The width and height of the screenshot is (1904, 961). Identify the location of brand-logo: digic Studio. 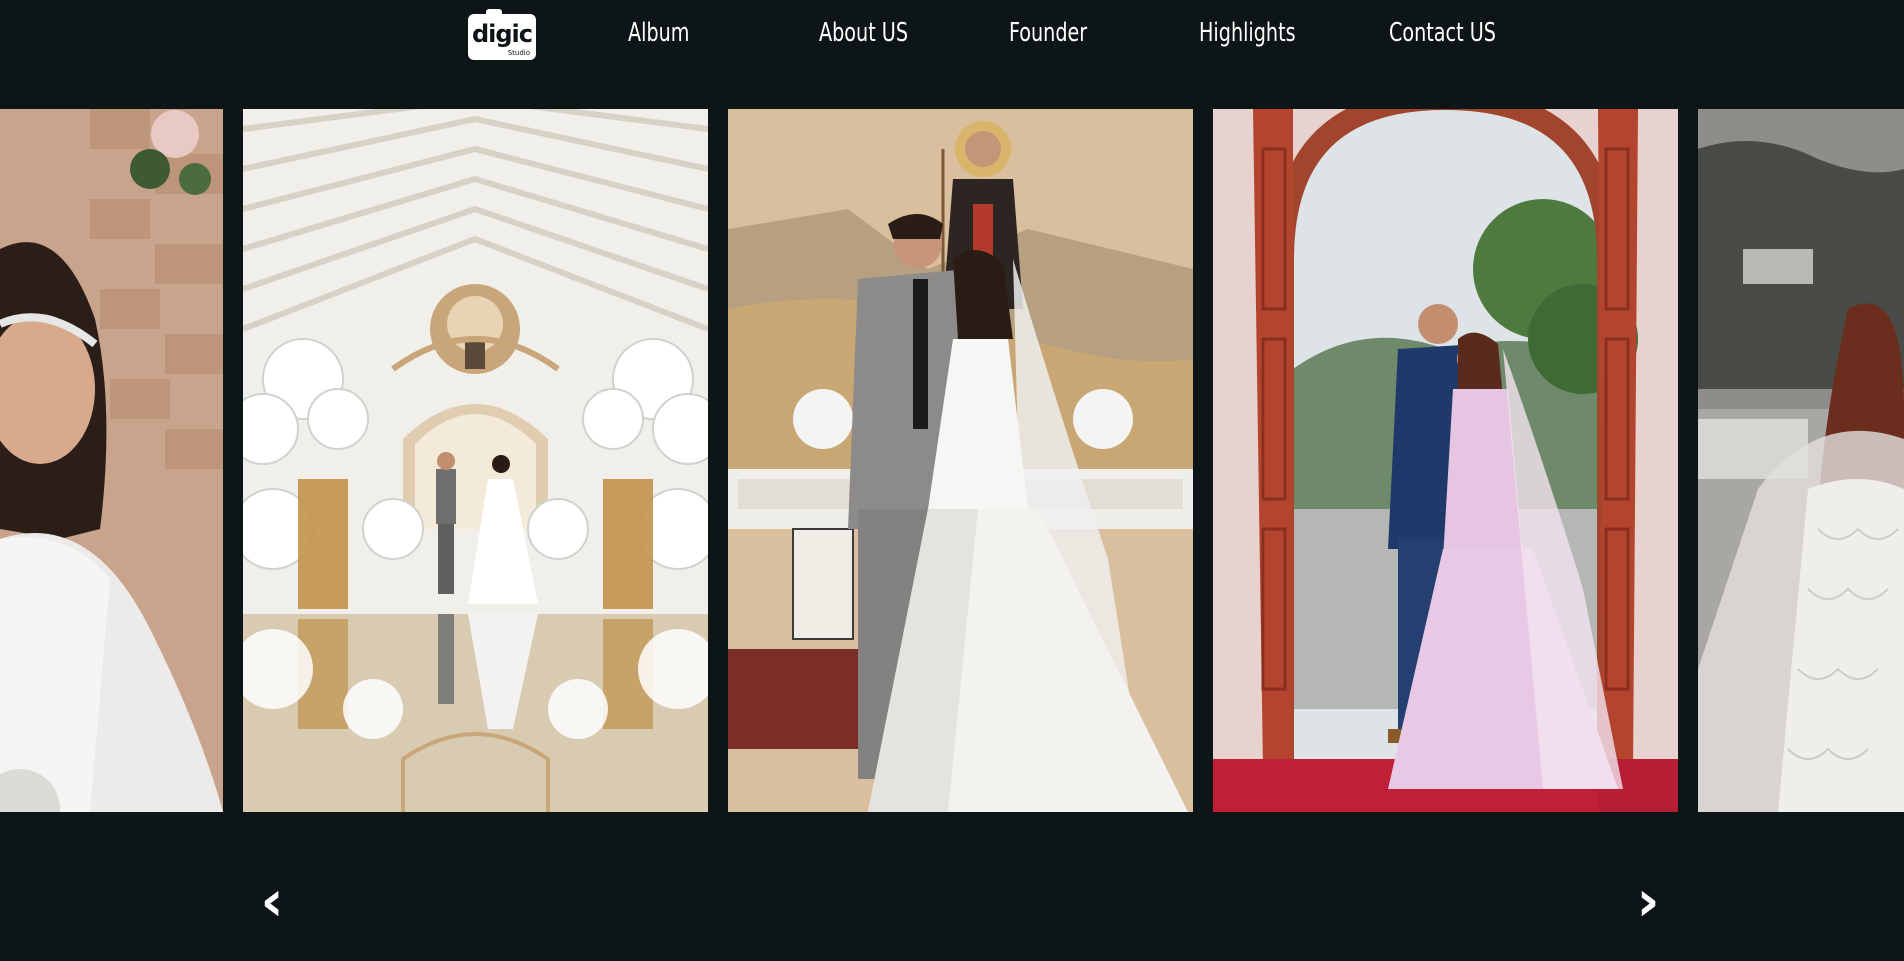
(502, 34).